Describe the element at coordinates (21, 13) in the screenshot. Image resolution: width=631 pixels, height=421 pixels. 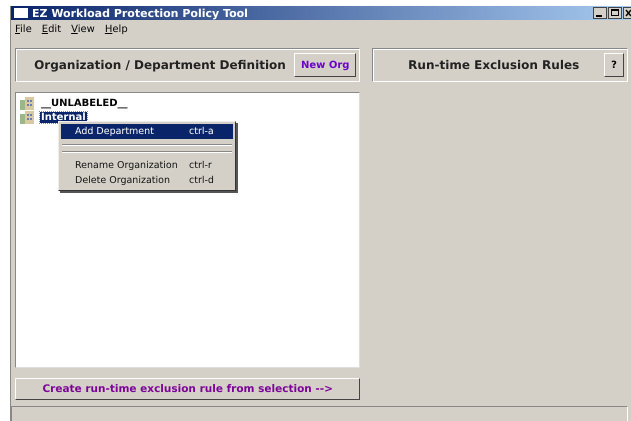
I see `window-icon` at that location.